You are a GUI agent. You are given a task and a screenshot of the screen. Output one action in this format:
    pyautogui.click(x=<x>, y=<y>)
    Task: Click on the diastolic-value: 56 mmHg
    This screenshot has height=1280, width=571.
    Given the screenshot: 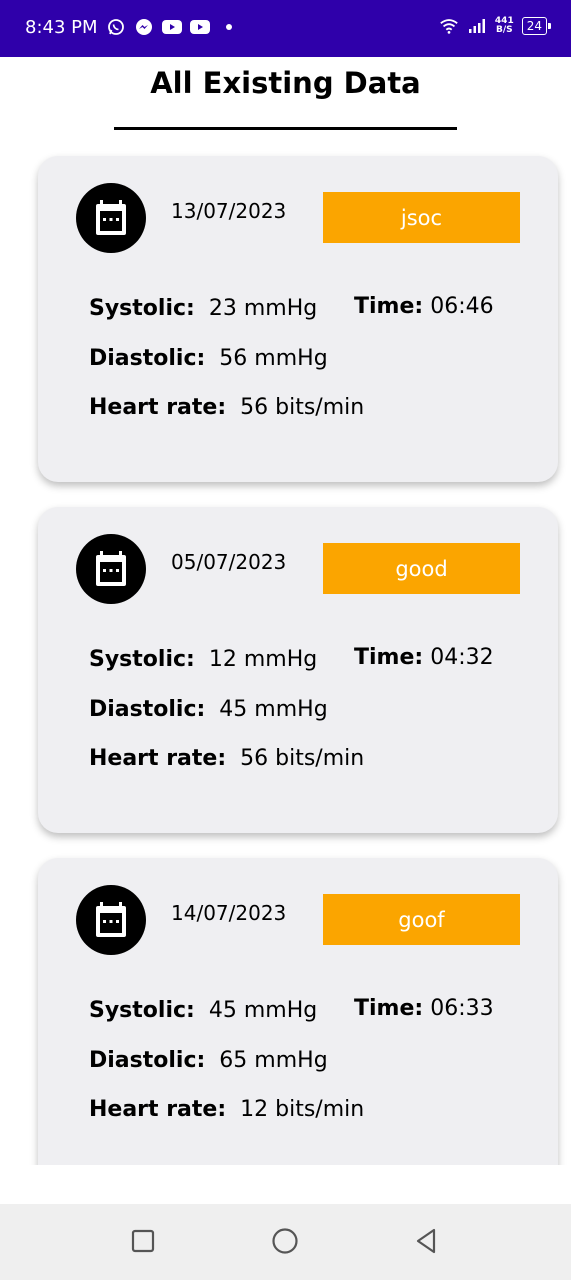 What is the action you would take?
    pyautogui.click(x=273, y=358)
    